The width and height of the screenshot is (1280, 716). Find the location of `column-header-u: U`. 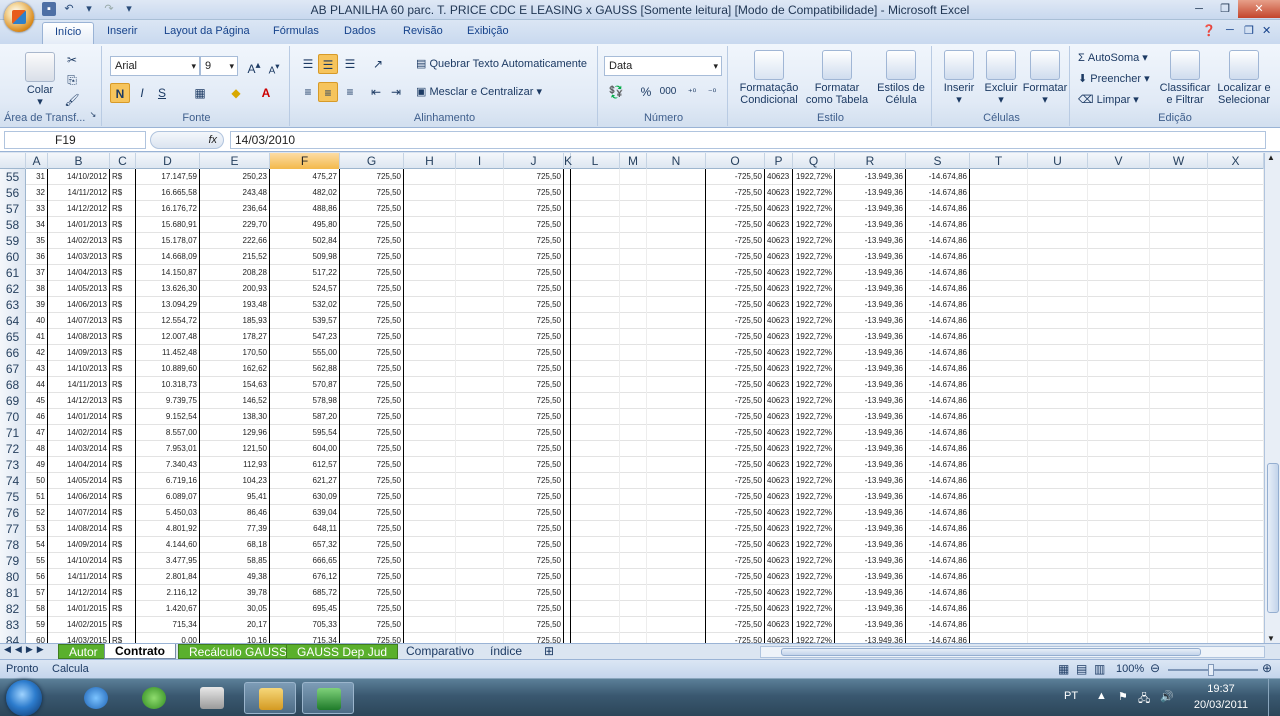

column-header-u: U is located at coordinates (1058, 161).